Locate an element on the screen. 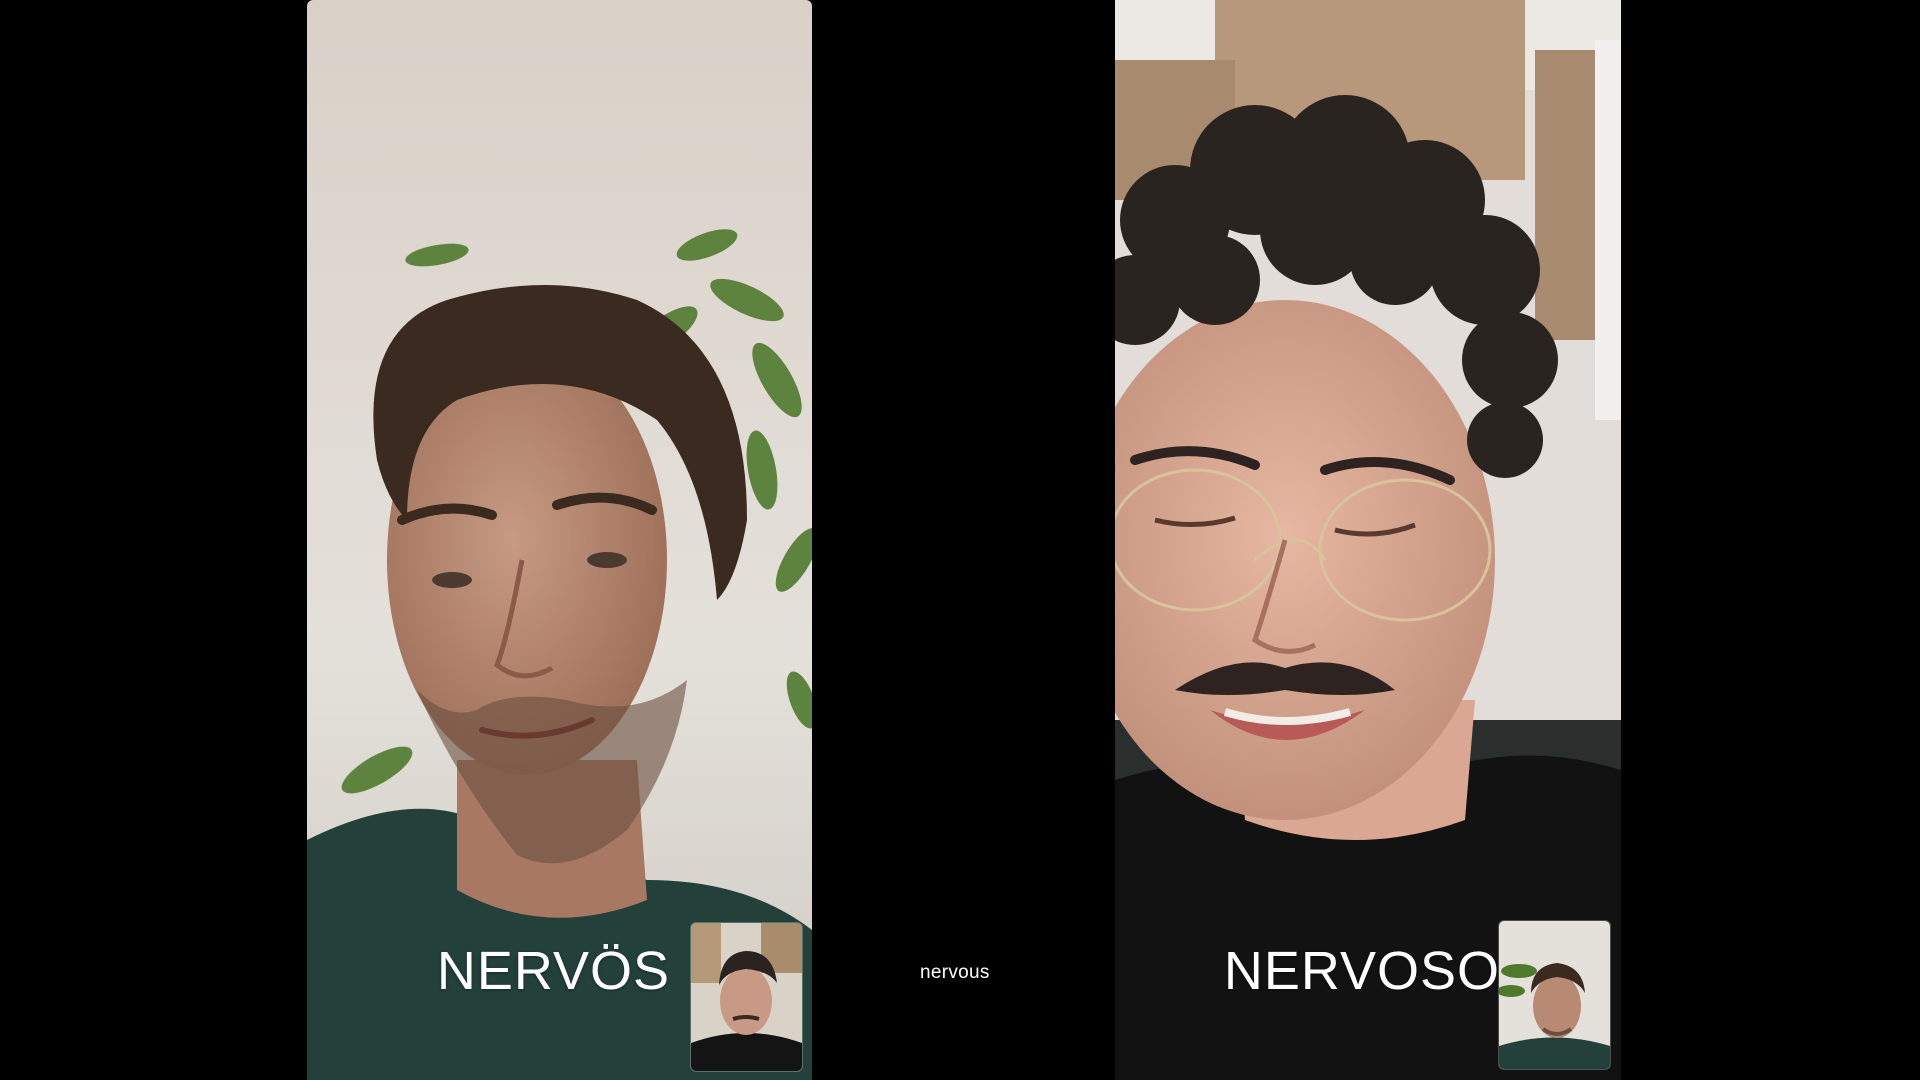 Image resolution: width=1920 pixels, height=1080 pixels. translation-caption: nervous is located at coordinates (955, 972).